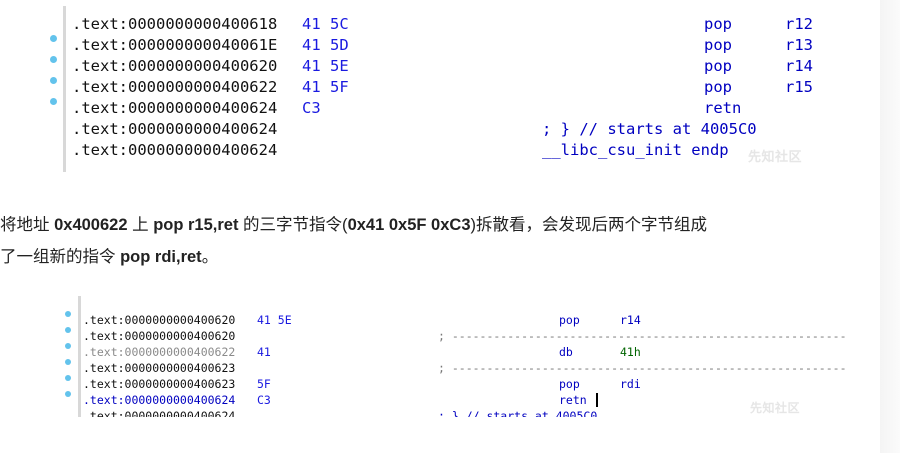 This screenshot has width=900, height=453. Describe the element at coordinates (161, 257) in the screenshot. I see `instruction-highlight: pop rdi,ret` at that location.